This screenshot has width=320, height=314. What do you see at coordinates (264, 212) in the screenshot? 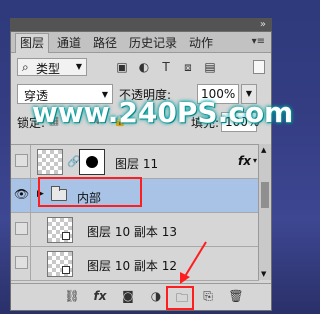
I see `layer-scrollbar: ▲ ▼` at bounding box center [264, 212].